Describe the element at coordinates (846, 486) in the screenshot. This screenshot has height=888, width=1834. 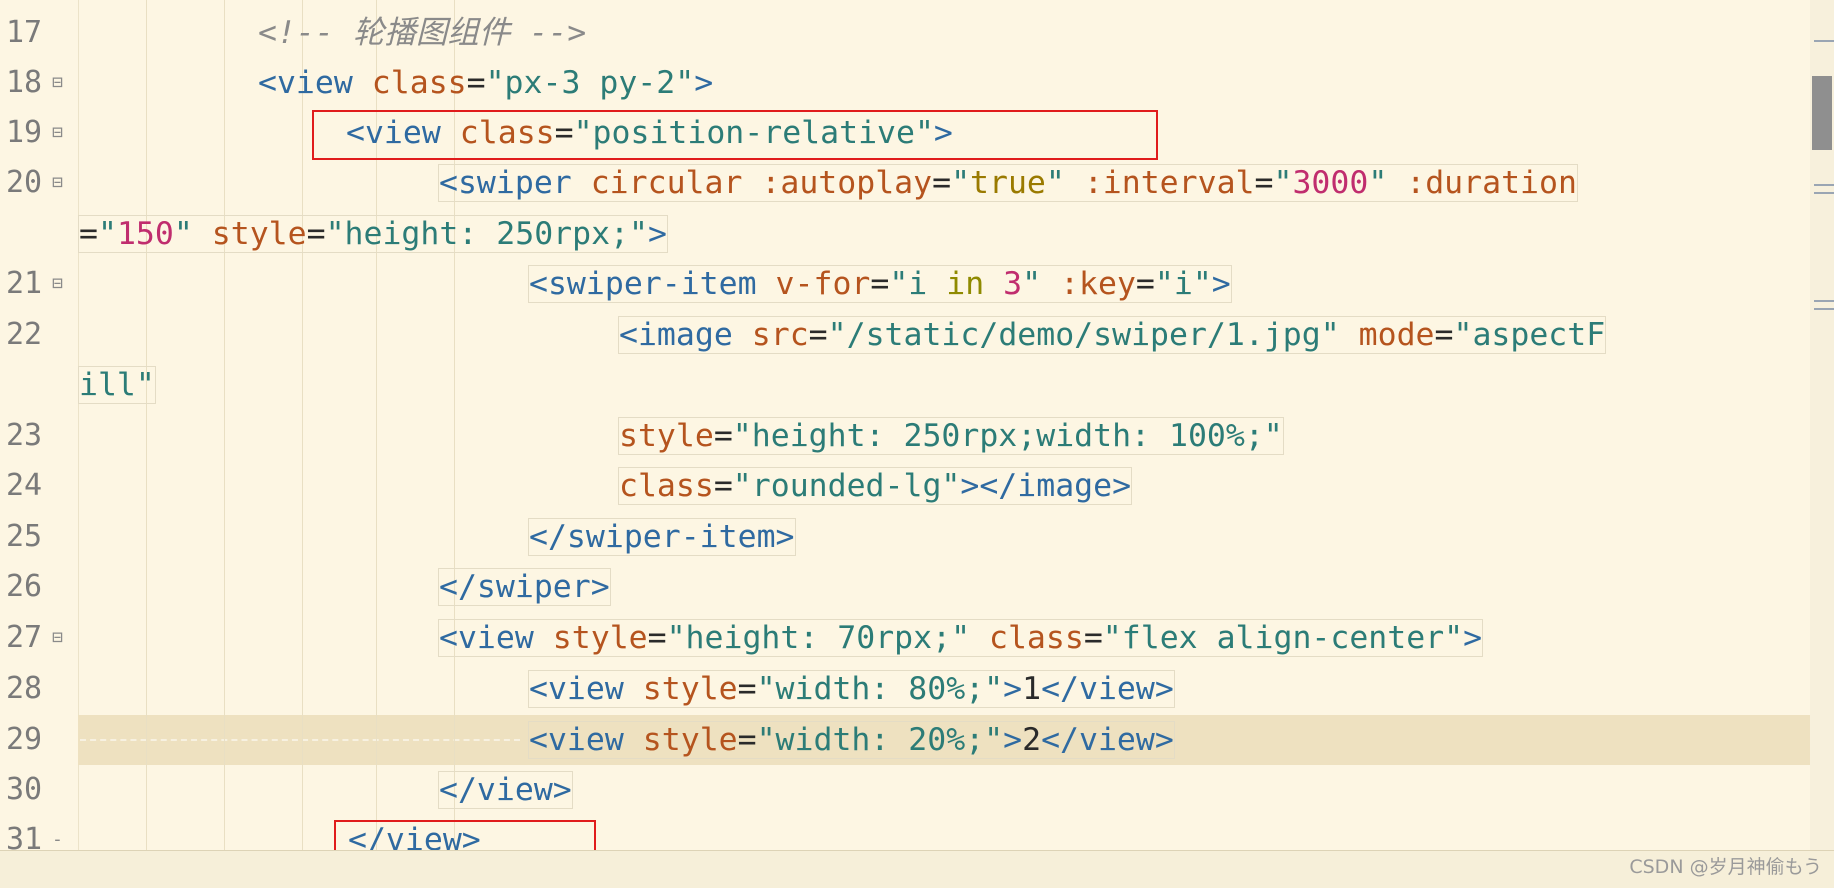
I see `code-token: "rounded-lg"` at that location.